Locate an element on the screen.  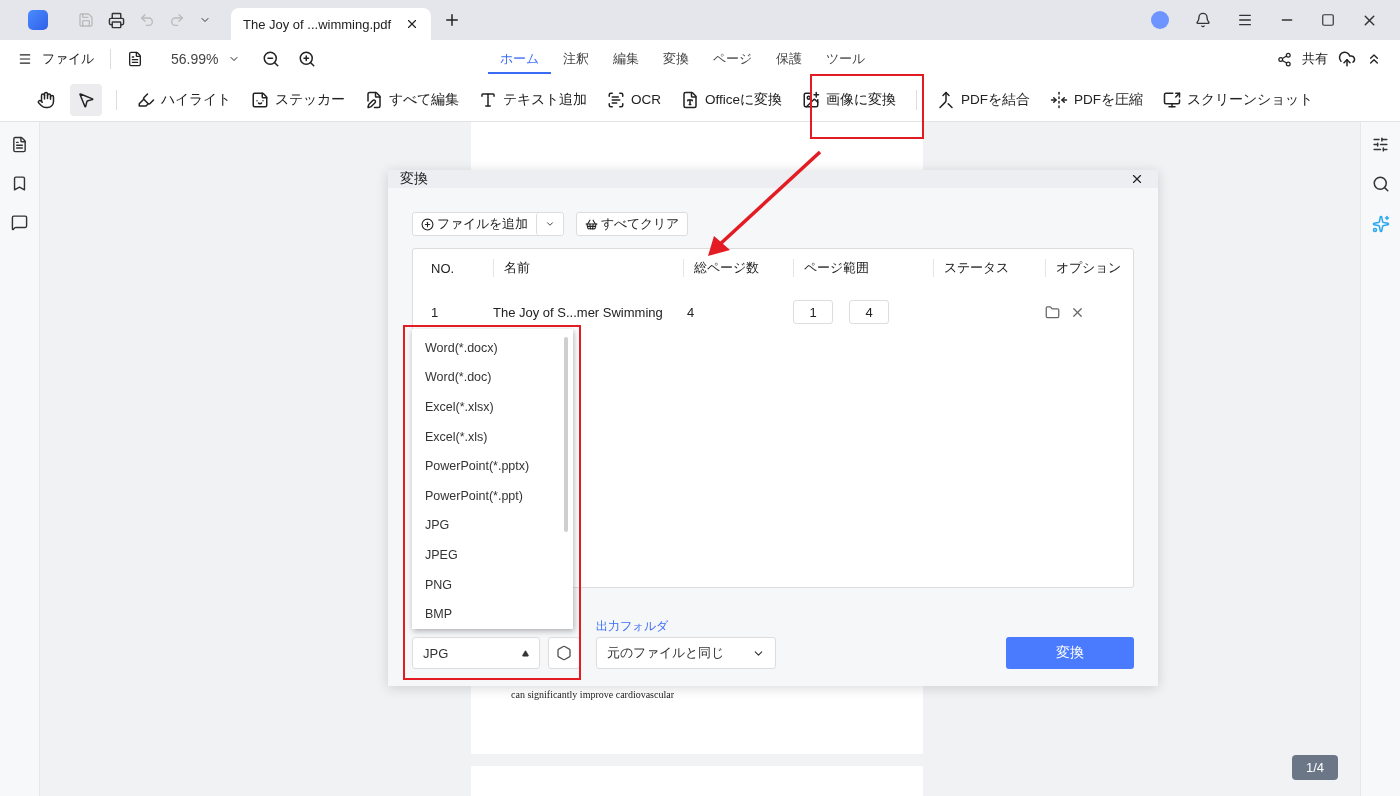
hexagon-icon is located at coordinates (564, 653).